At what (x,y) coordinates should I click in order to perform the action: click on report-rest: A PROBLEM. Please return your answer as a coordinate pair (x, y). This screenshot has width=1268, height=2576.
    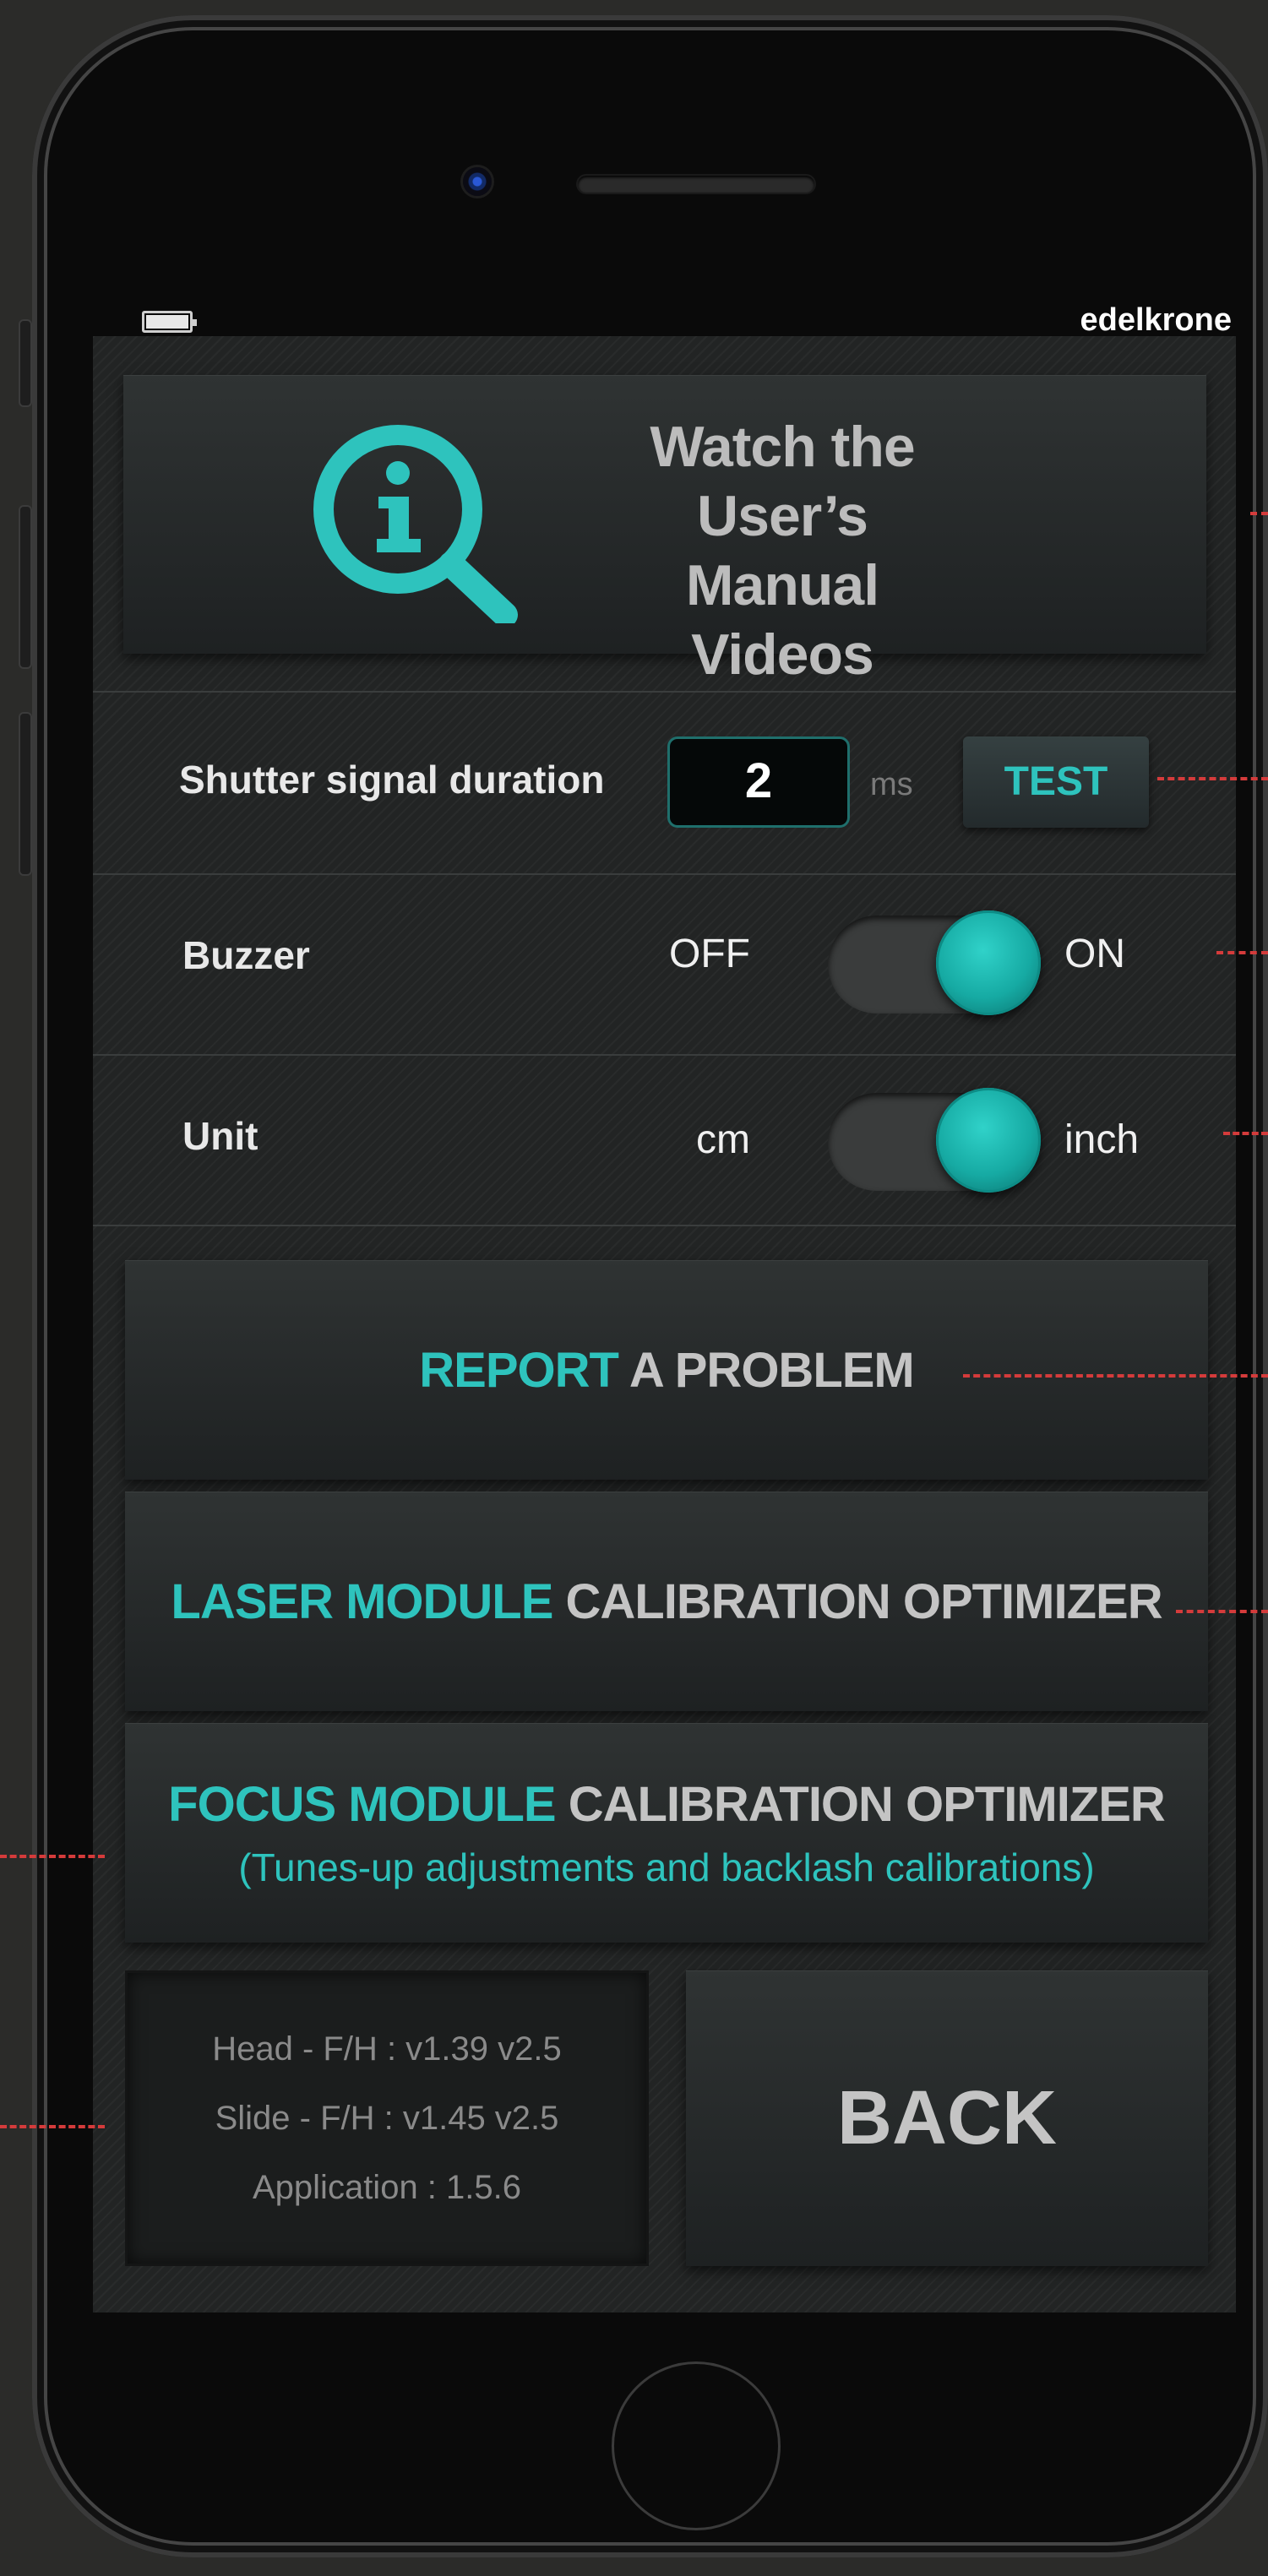
    Looking at the image, I should click on (766, 1370).